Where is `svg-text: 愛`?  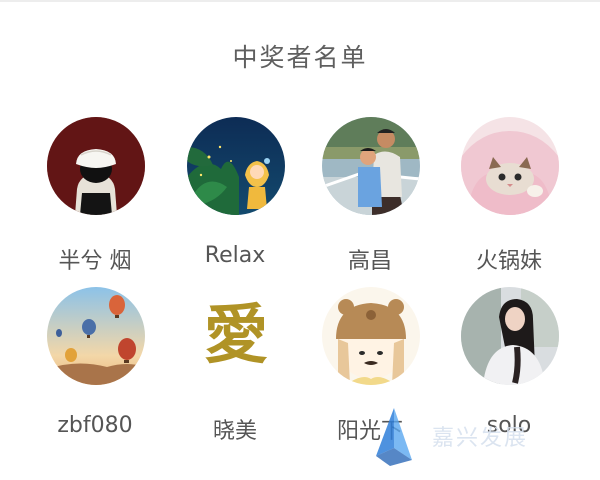 svg-text: 愛 is located at coordinates (236, 336).